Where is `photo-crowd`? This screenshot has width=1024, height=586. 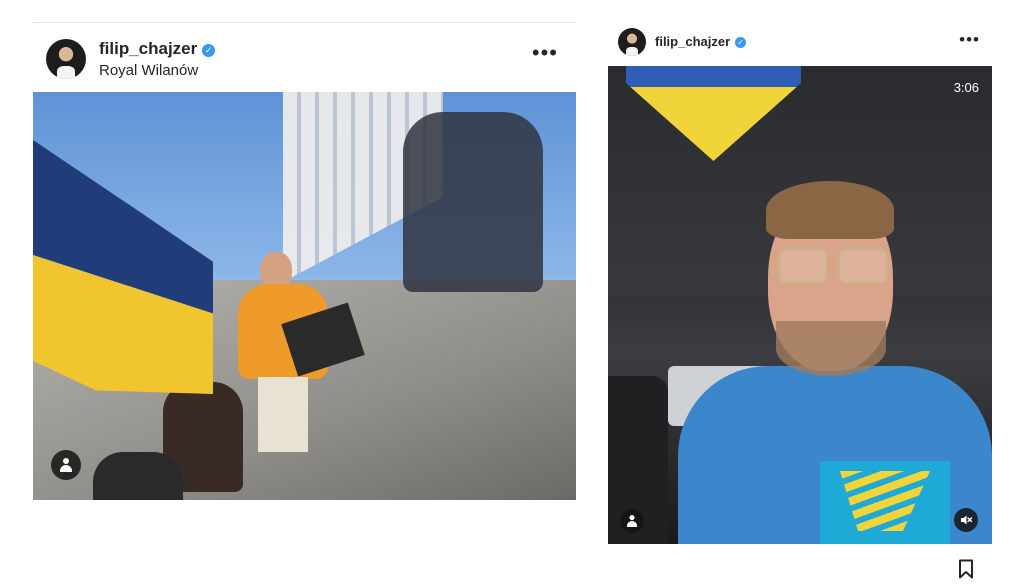 photo-crowd is located at coordinates (473, 202).